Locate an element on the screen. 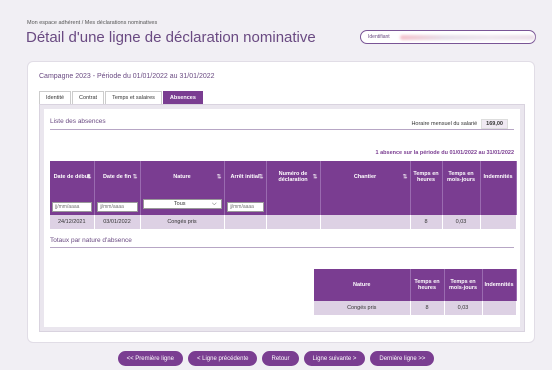 The width and height of the screenshot is (552, 370). col-chantier: Chantier ⇅ is located at coordinates (365, 177).